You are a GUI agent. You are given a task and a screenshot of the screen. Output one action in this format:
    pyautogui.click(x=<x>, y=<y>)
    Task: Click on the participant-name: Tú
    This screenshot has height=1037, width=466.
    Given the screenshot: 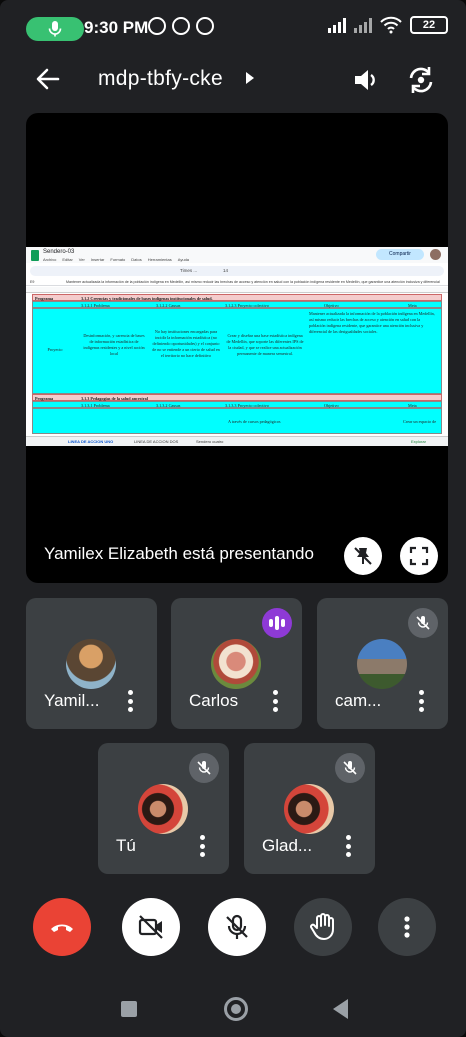 What is the action you would take?
    pyautogui.click(x=126, y=845)
    